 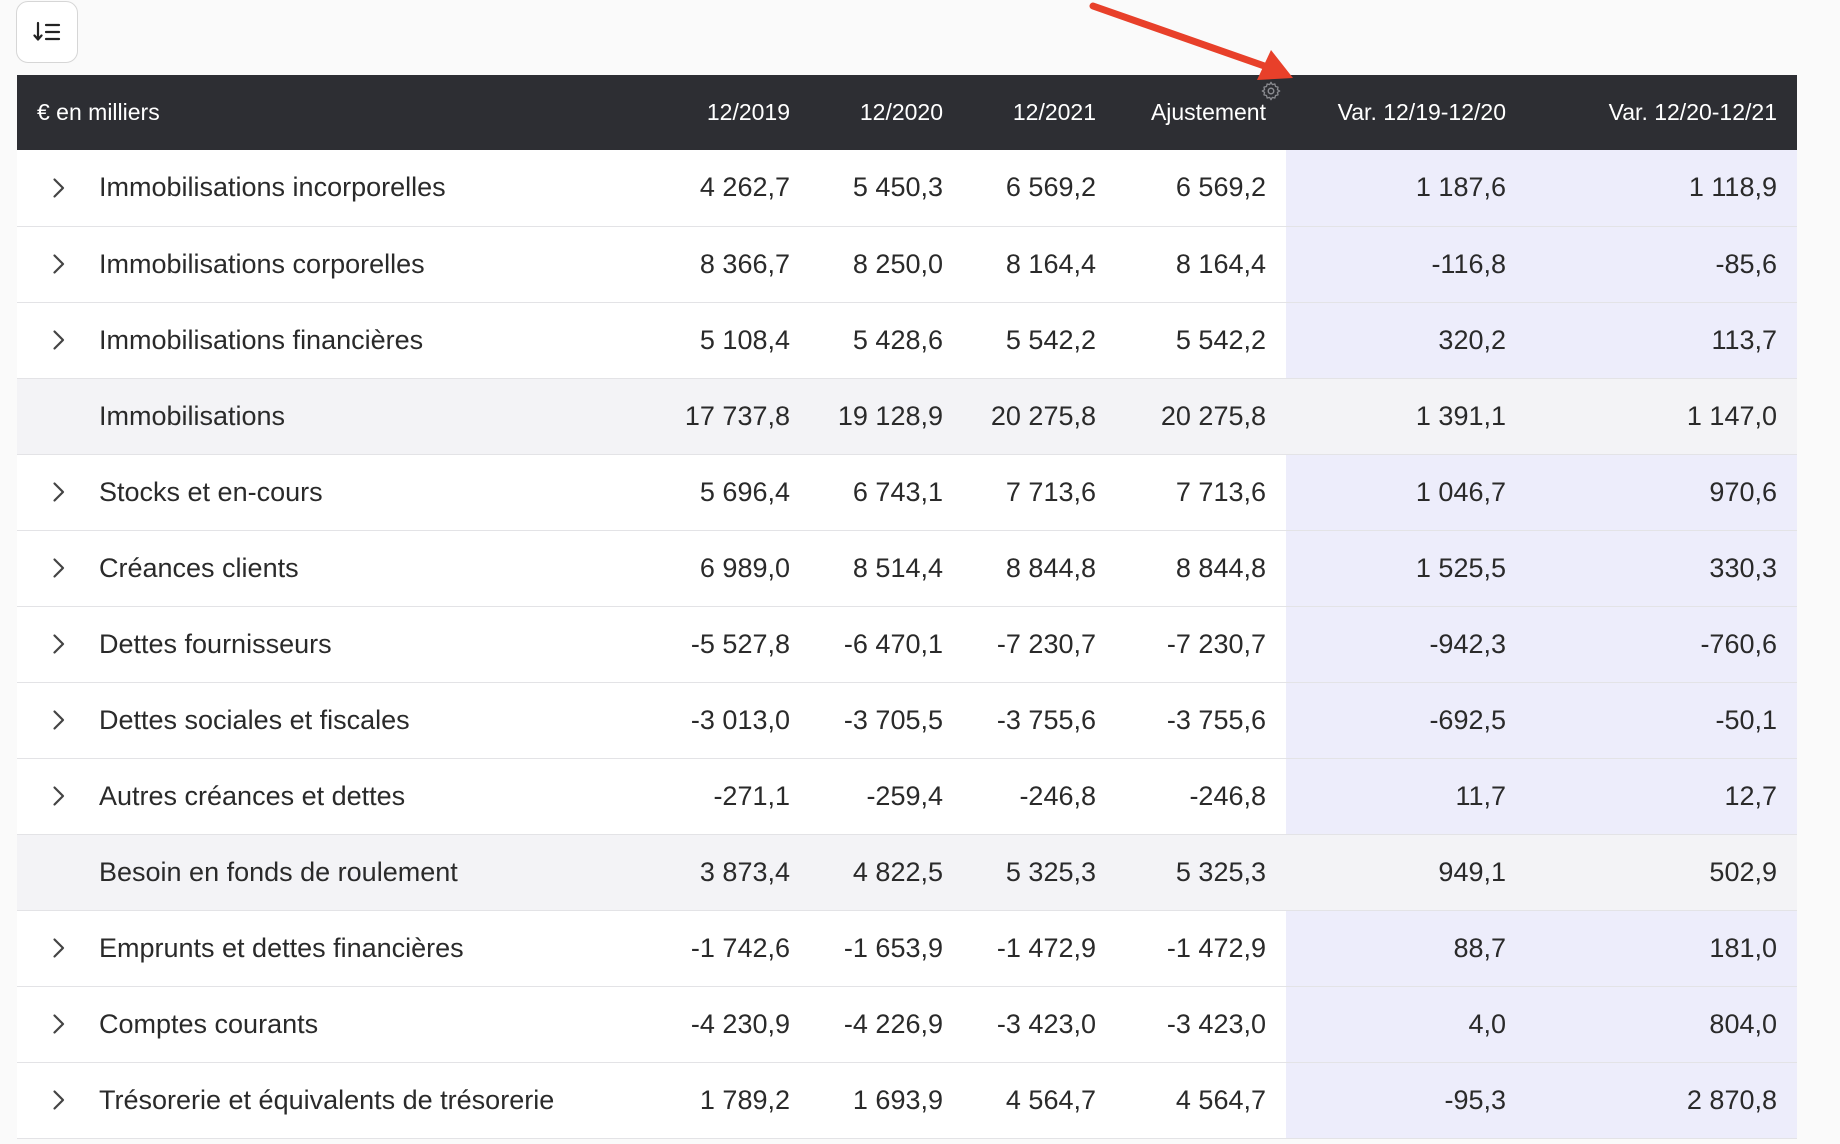 I want to click on row-label-wrapper: Immobilisations, so click(x=337, y=416).